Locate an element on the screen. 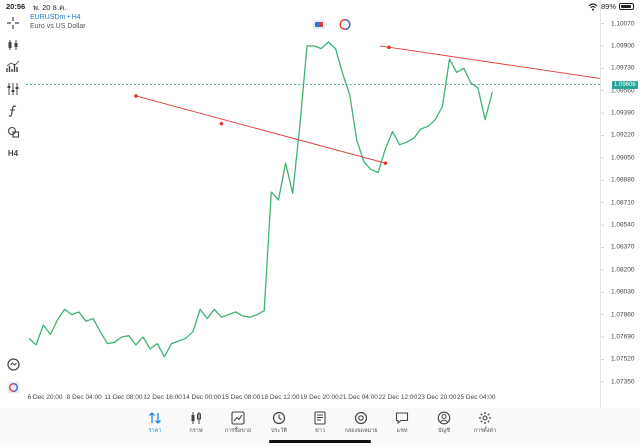 The height and width of the screenshot is (447, 640). timeframe-label: H4 is located at coordinates (13, 153).